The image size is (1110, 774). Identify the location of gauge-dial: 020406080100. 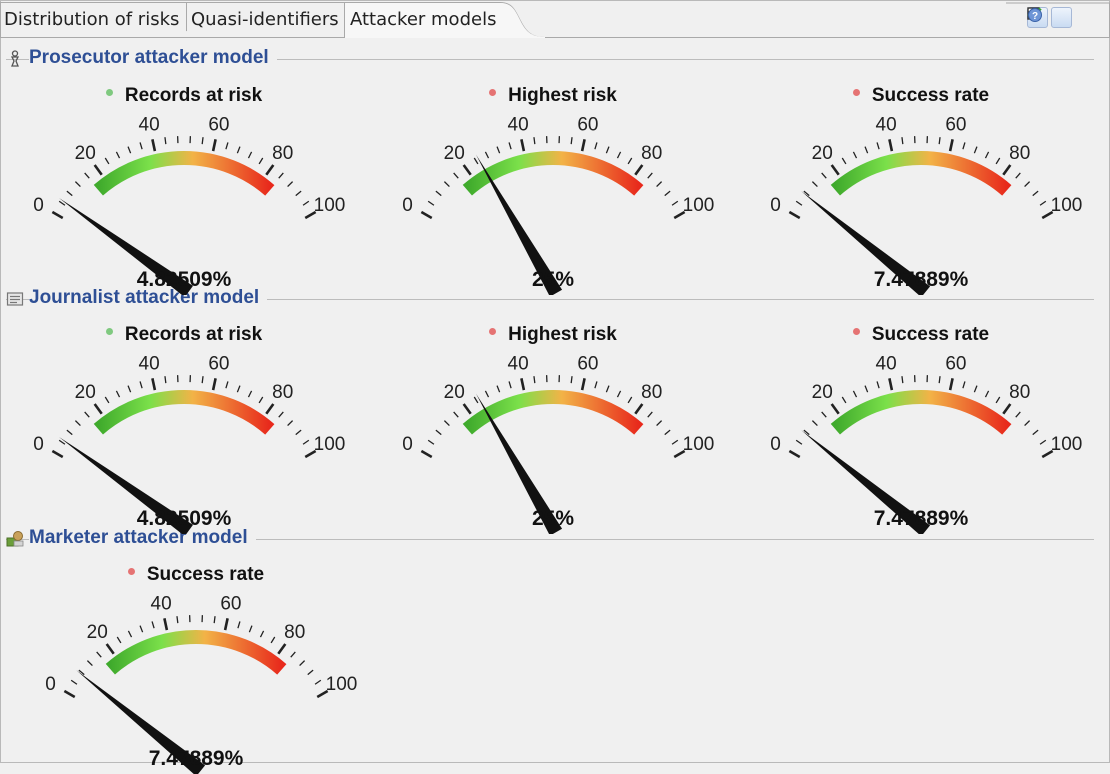
(184, 190).